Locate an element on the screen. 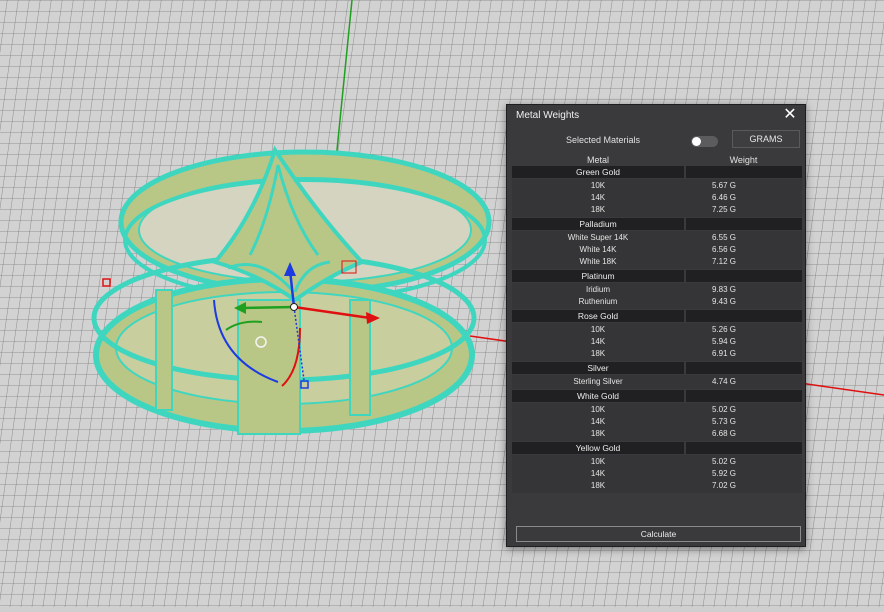  table-row: 18K 6.68 G is located at coordinates (657, 434).